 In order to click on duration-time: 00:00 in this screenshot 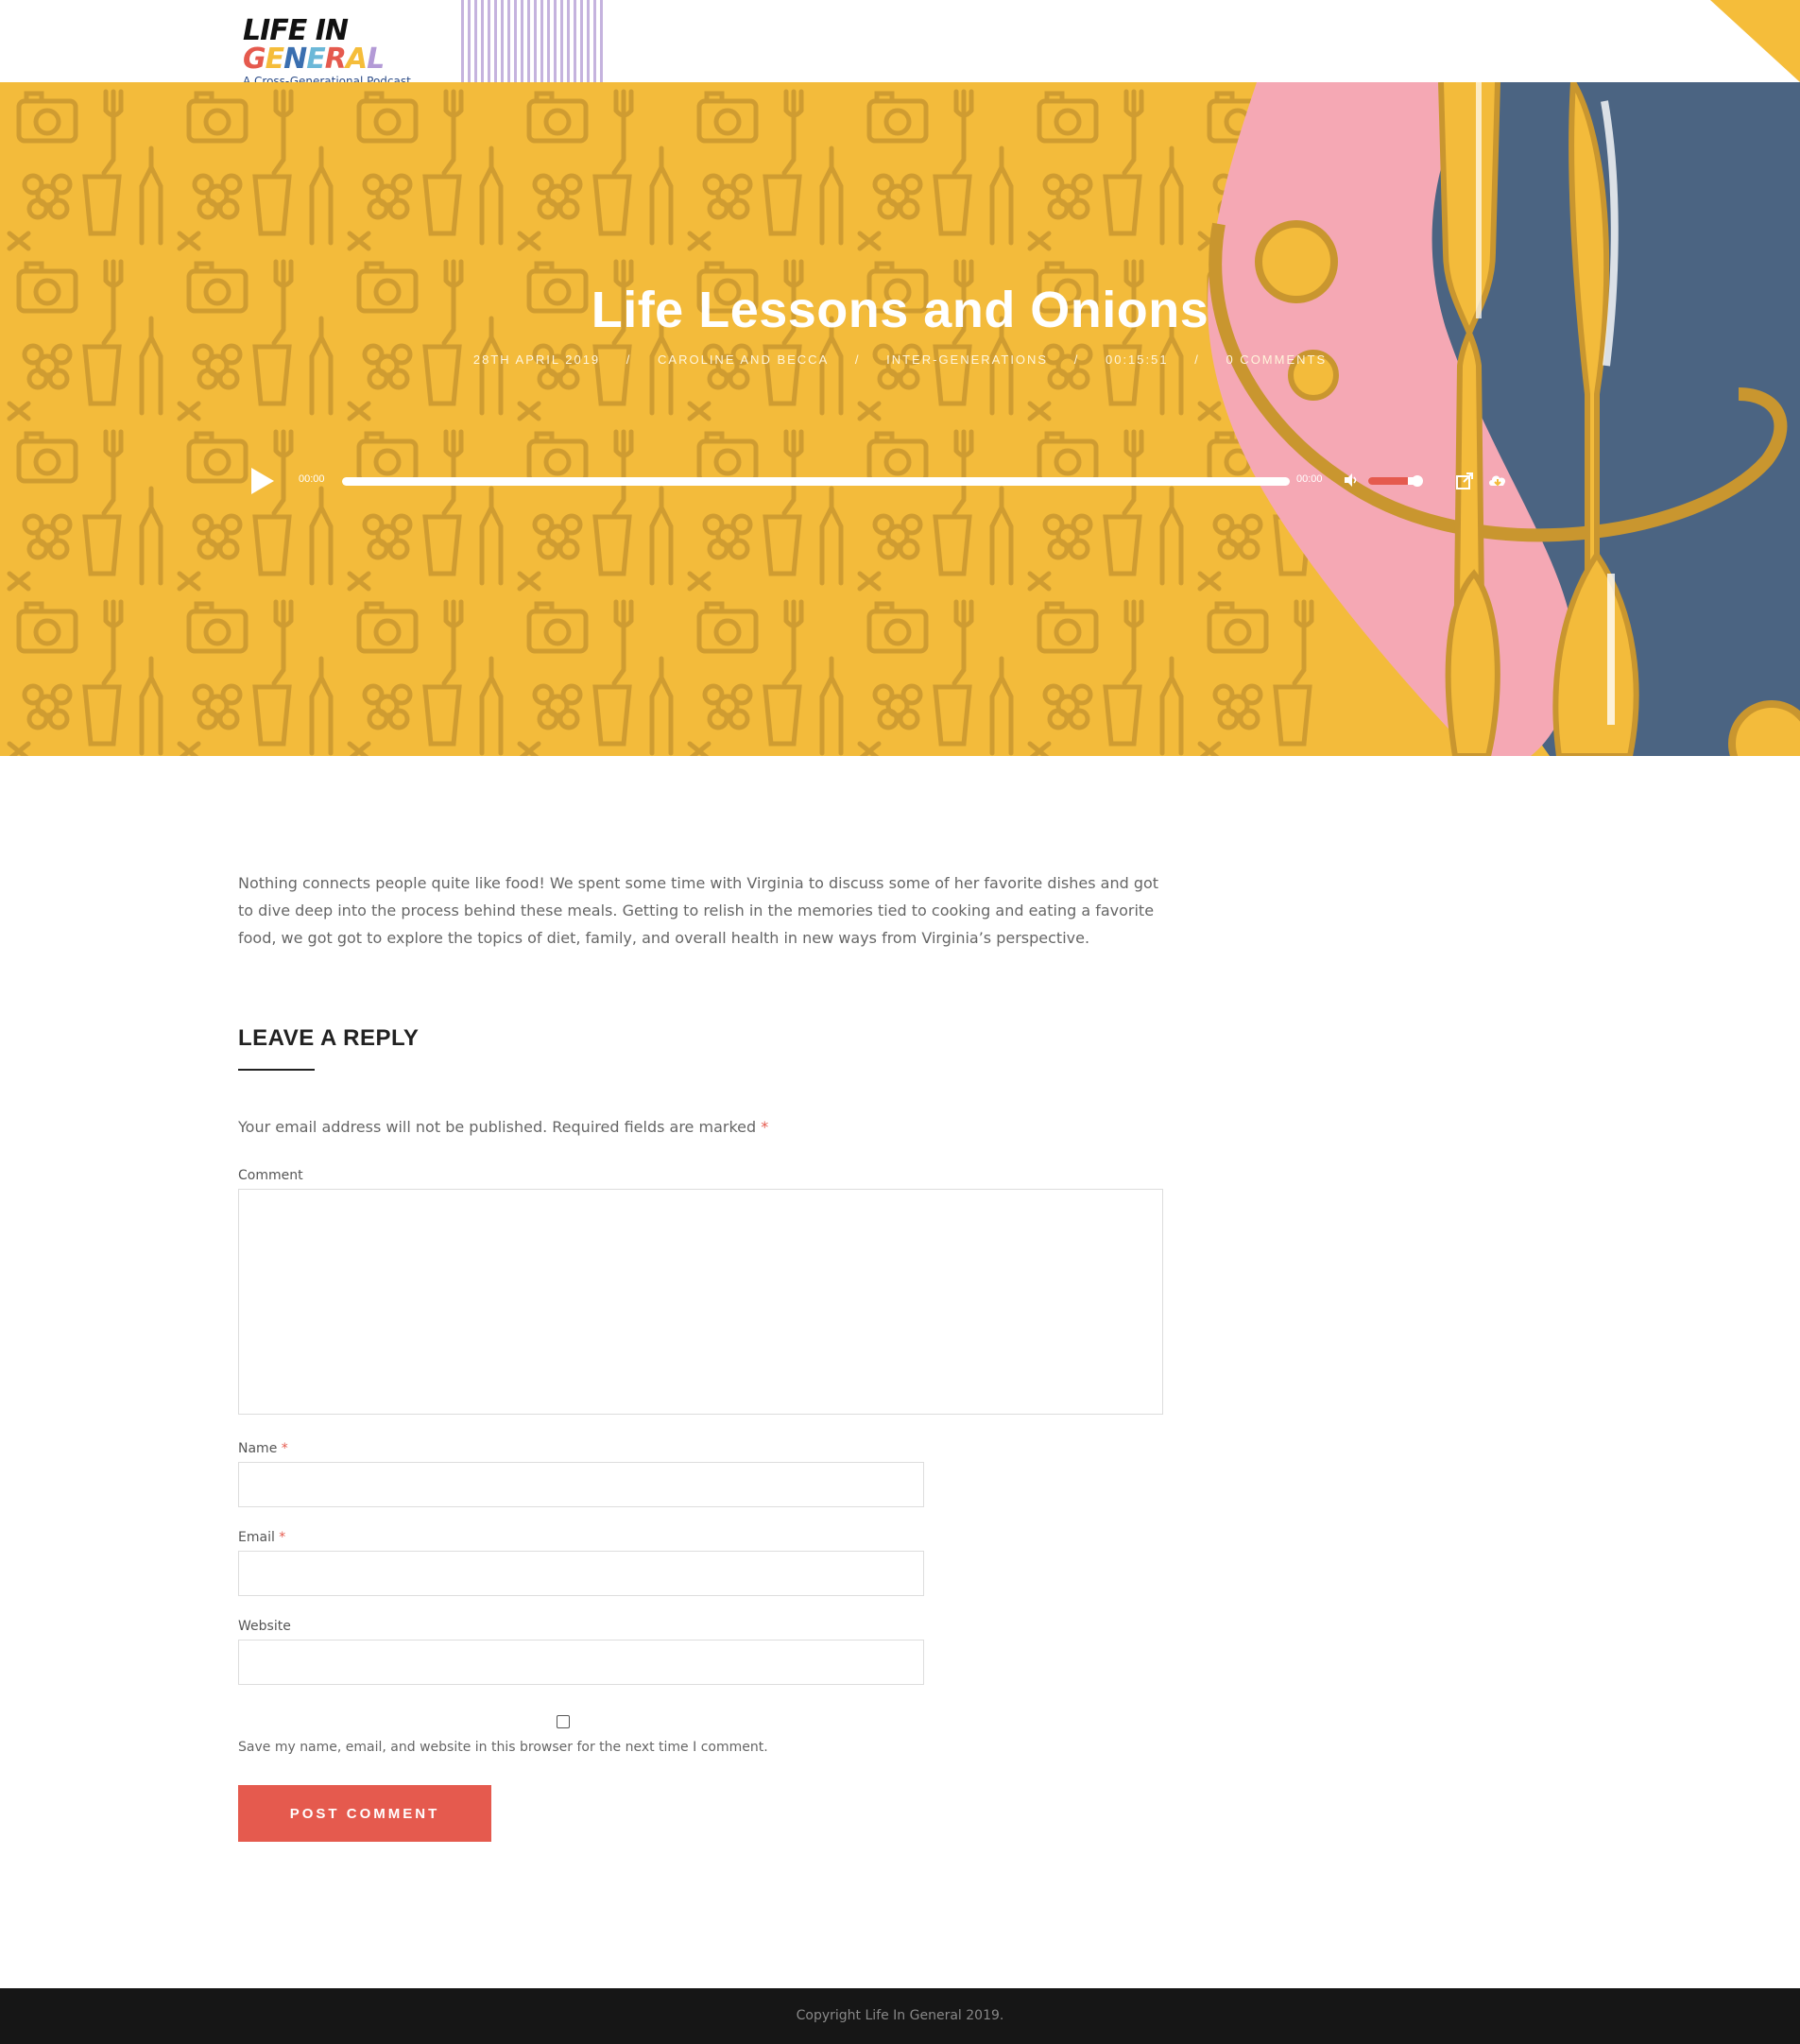, I will do `click(1309, 479)`.